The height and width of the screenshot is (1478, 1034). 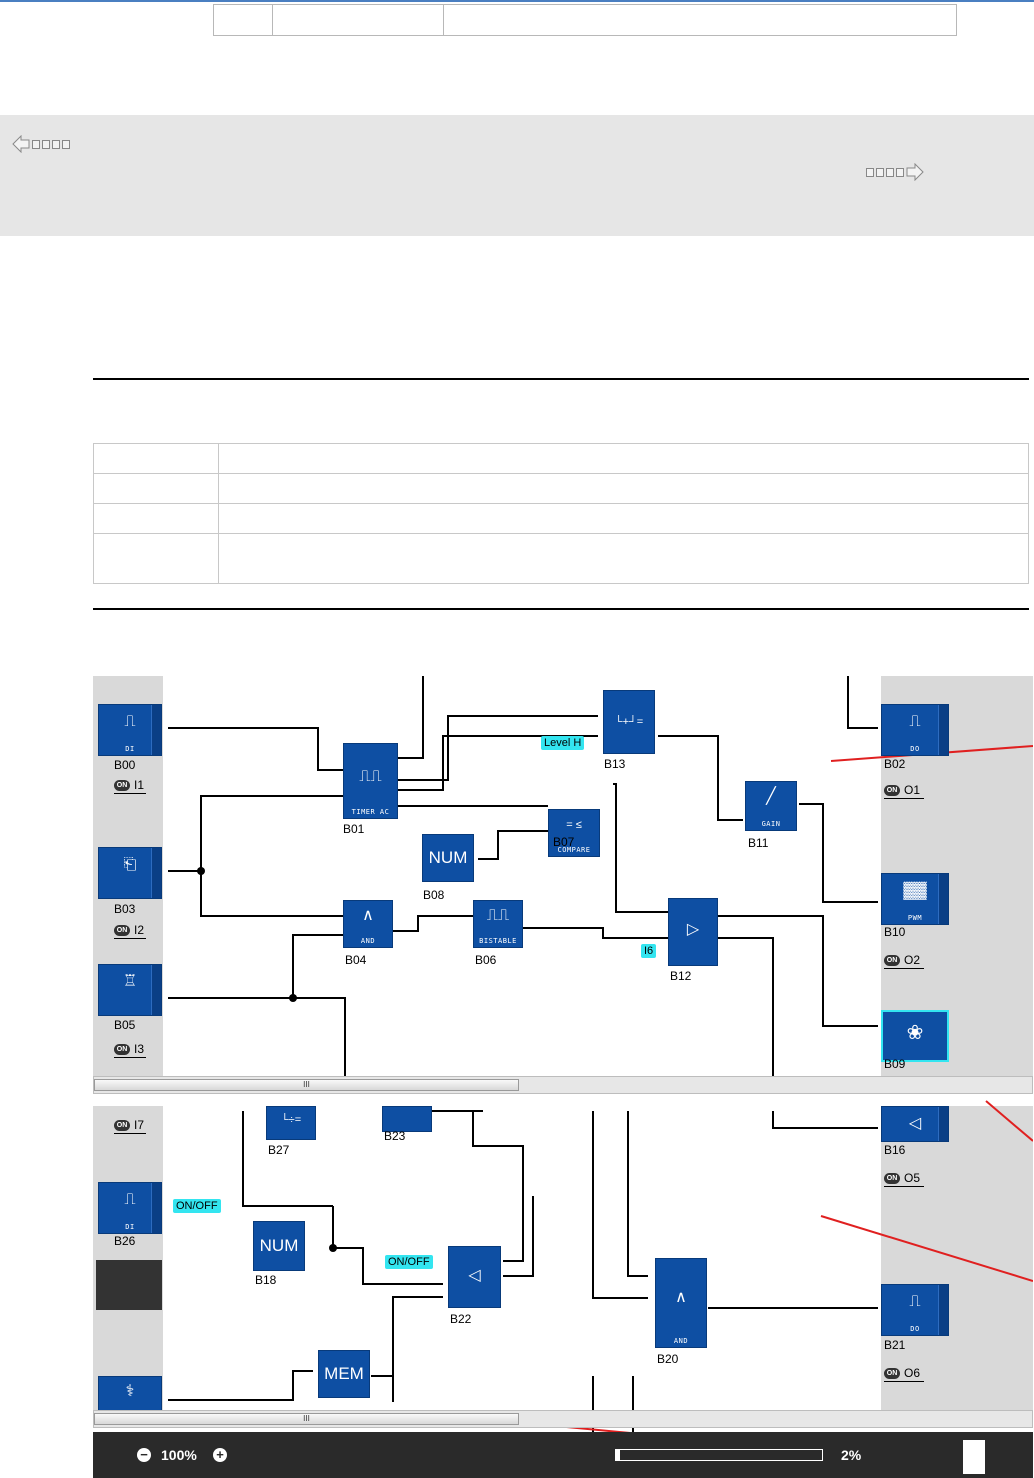 I want to click on block-name: B20, so click(x=668, y=1359).